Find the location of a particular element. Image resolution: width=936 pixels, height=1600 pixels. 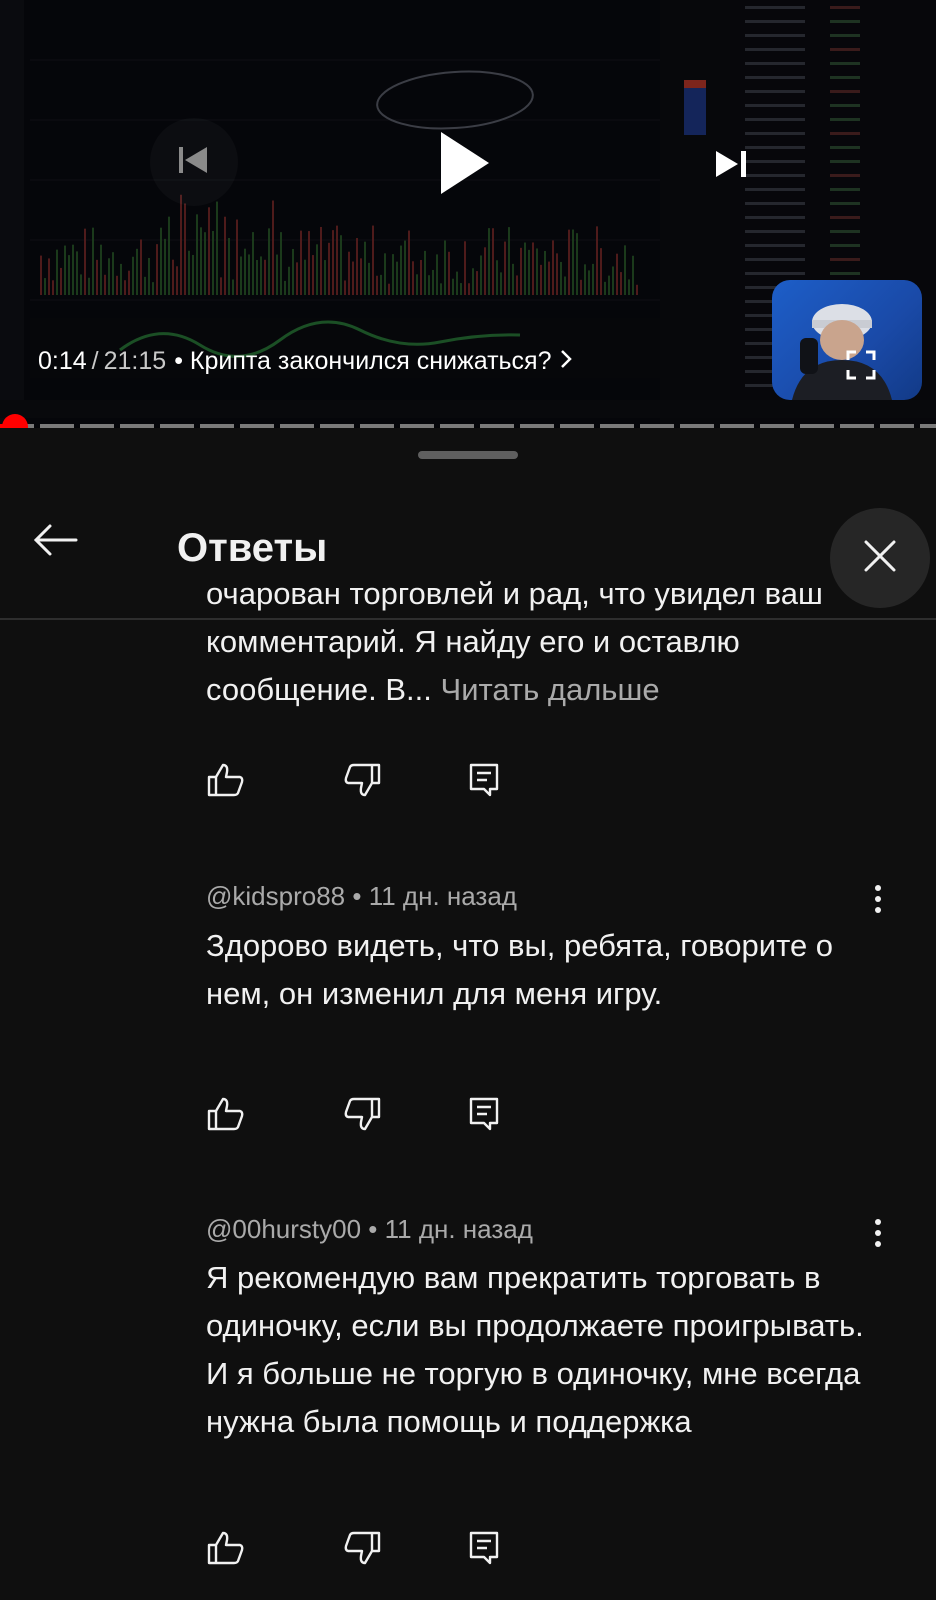

fullscreen-button is located at coordinates (861, 365).